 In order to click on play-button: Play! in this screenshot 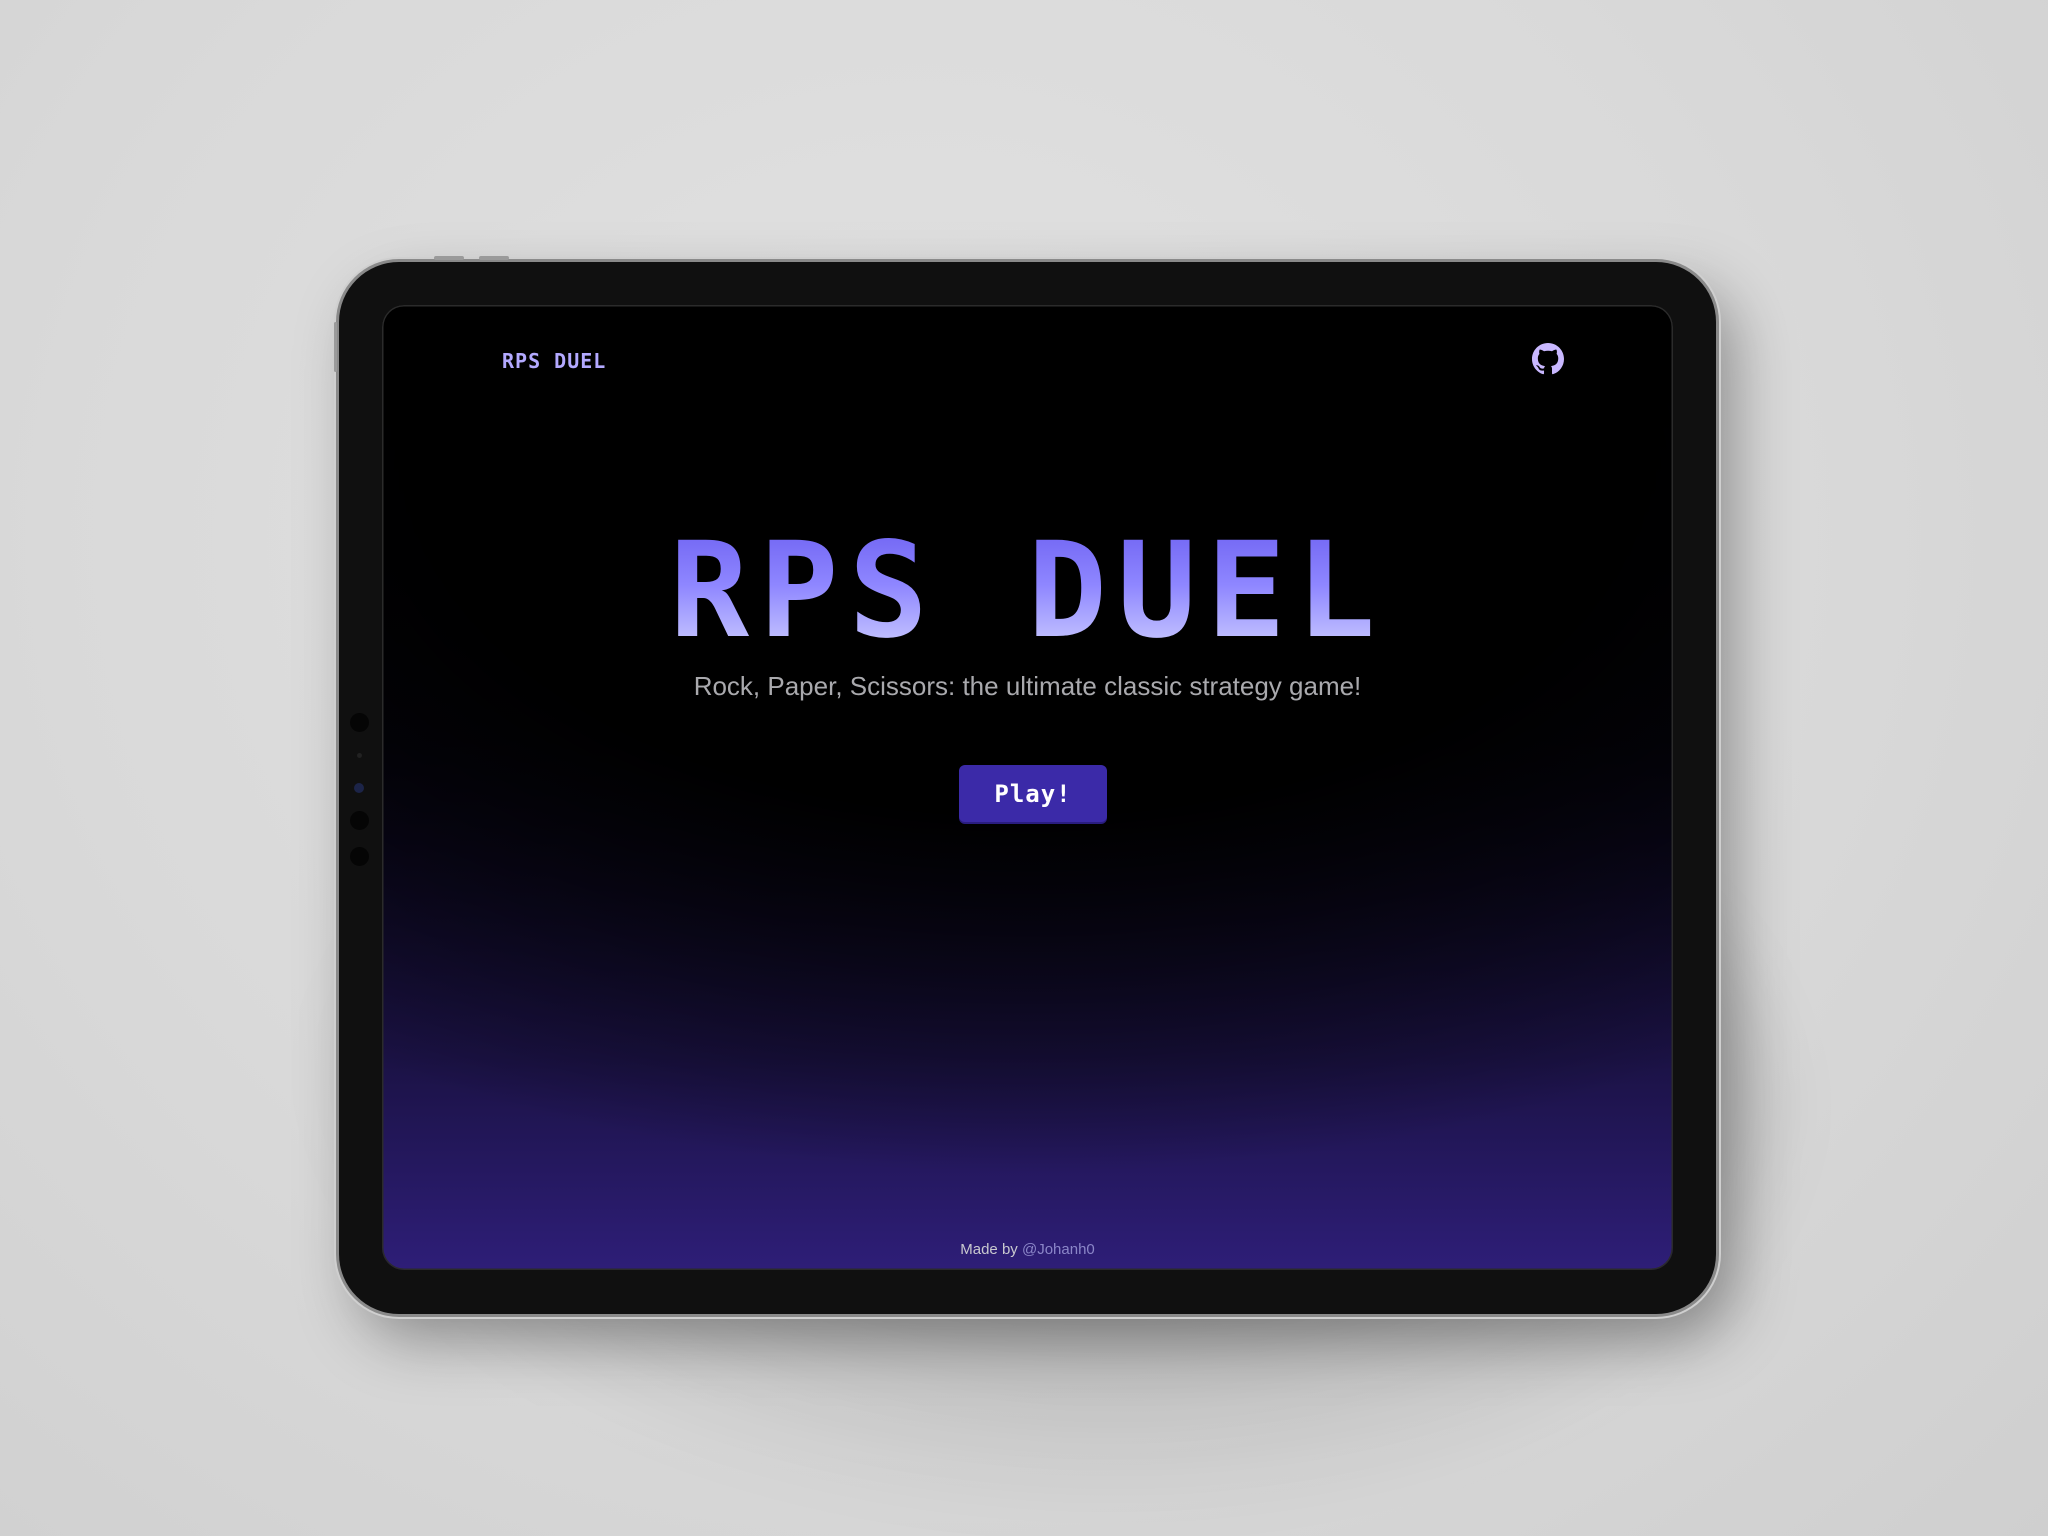, I will do `click(1033, 793)`.